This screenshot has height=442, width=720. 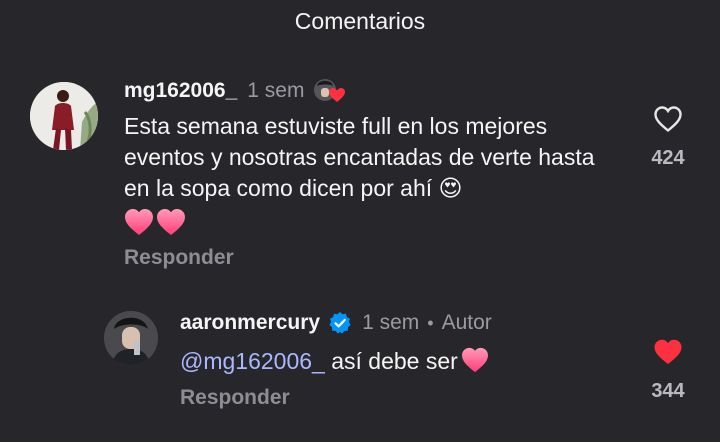 What do you see at coordinates (180, 91) in the screenshot?
I see `username: mg162006_` at bounding box center [180, 91].